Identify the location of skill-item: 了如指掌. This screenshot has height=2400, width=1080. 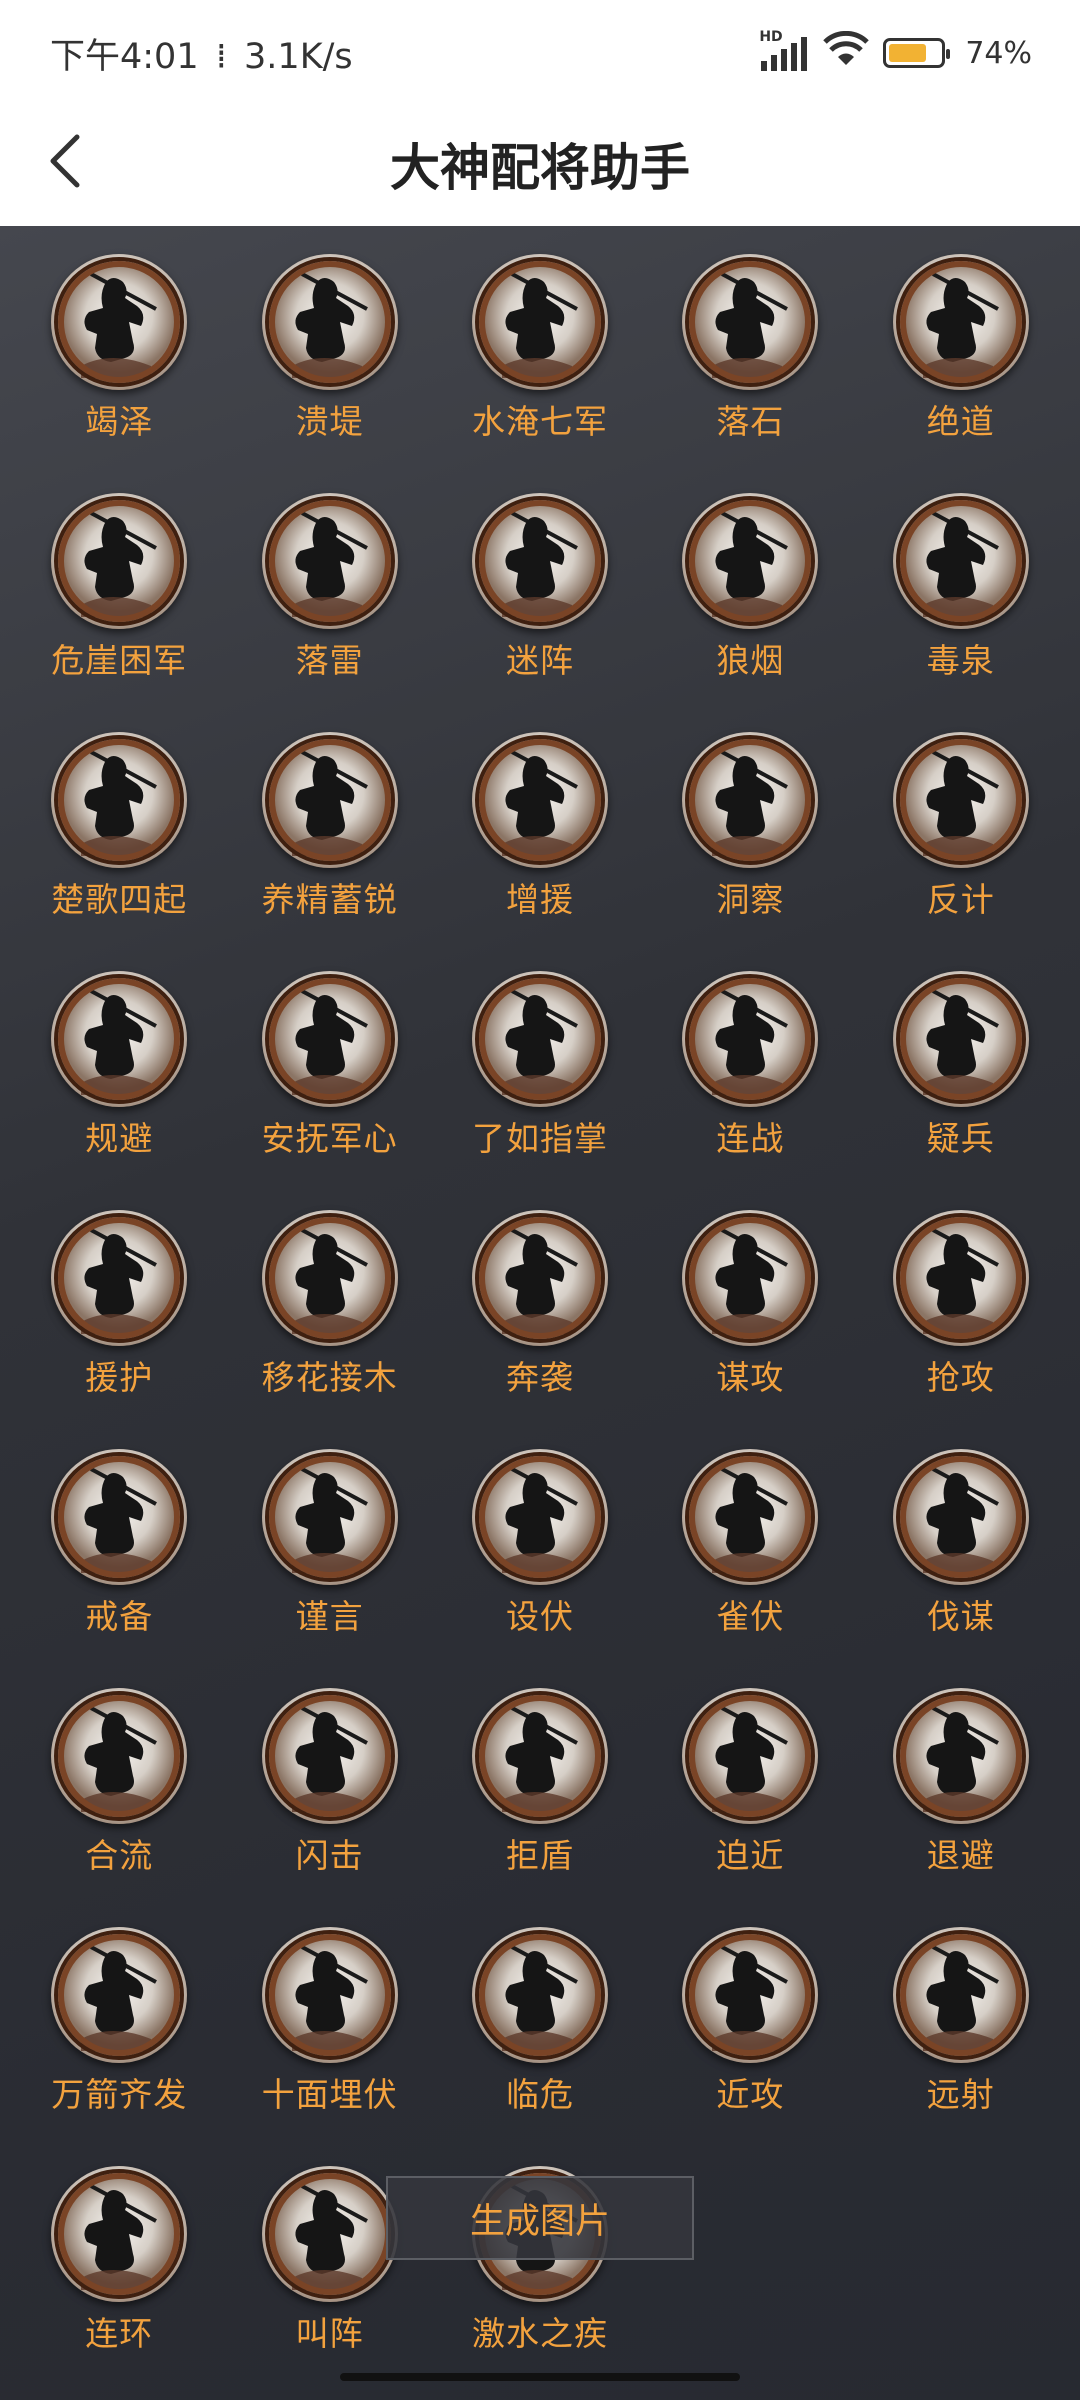
(540, 1062).